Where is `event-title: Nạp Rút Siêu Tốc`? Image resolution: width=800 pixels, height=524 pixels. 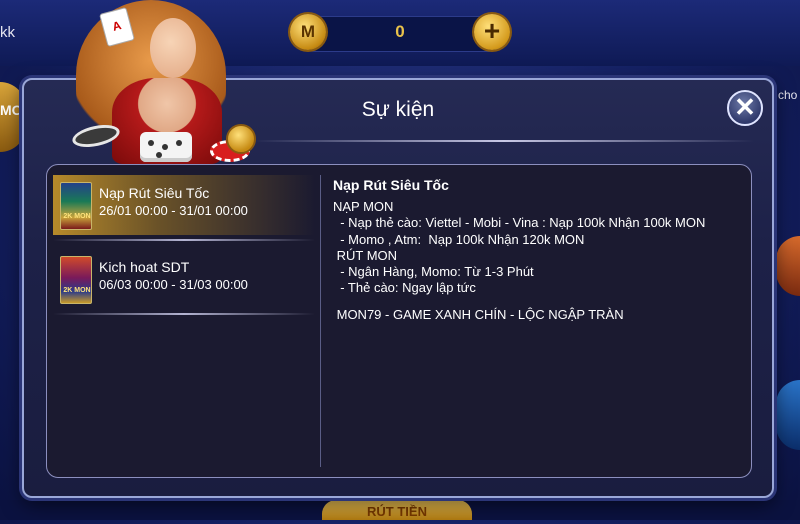
event-title: Nạp Rút Siêu Tốc is located at coordinates (154, 193).